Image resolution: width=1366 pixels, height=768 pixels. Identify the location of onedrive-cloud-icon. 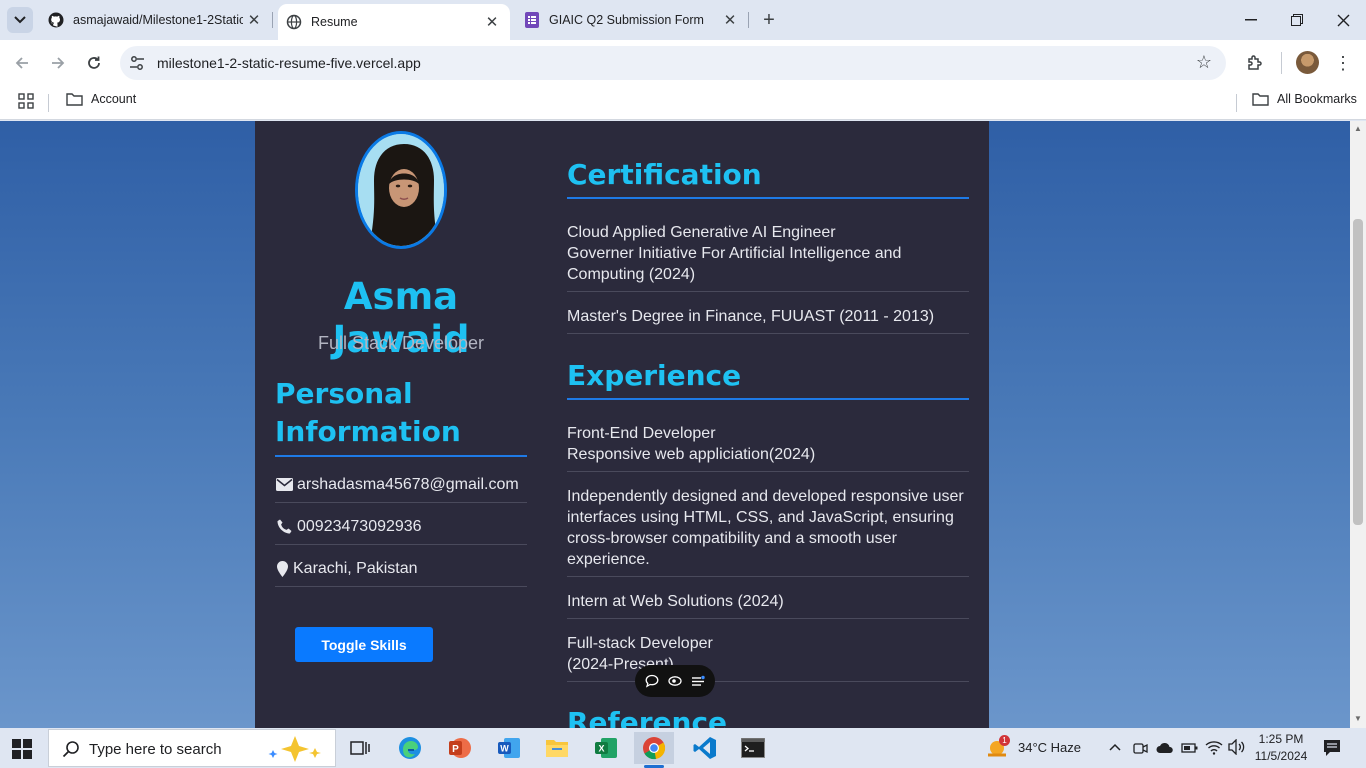
(1165, 750).